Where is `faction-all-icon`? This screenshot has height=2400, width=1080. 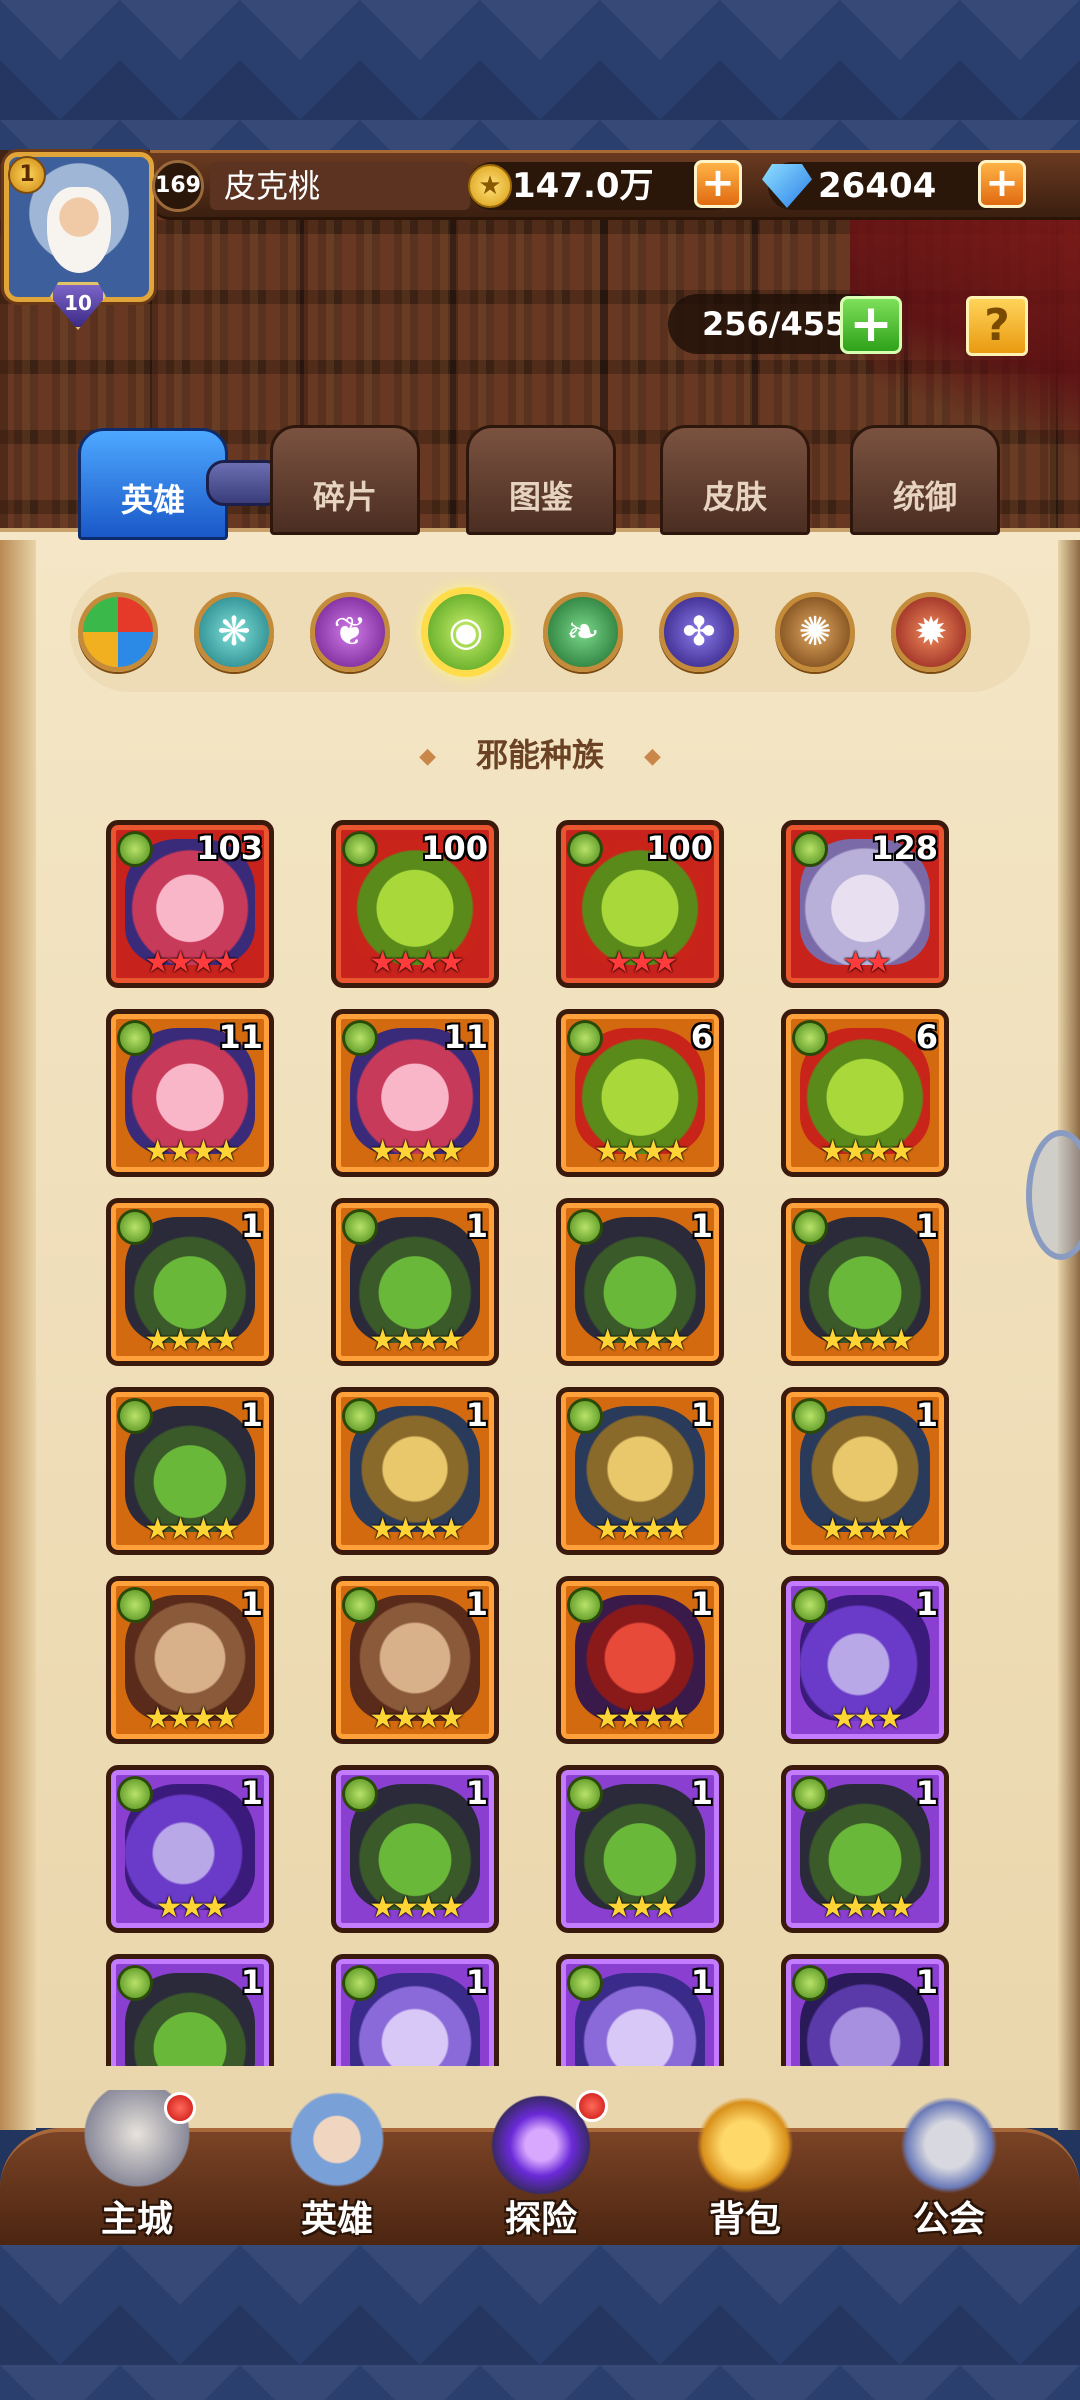
faction-all-icon is located at coordinates (118, 632).